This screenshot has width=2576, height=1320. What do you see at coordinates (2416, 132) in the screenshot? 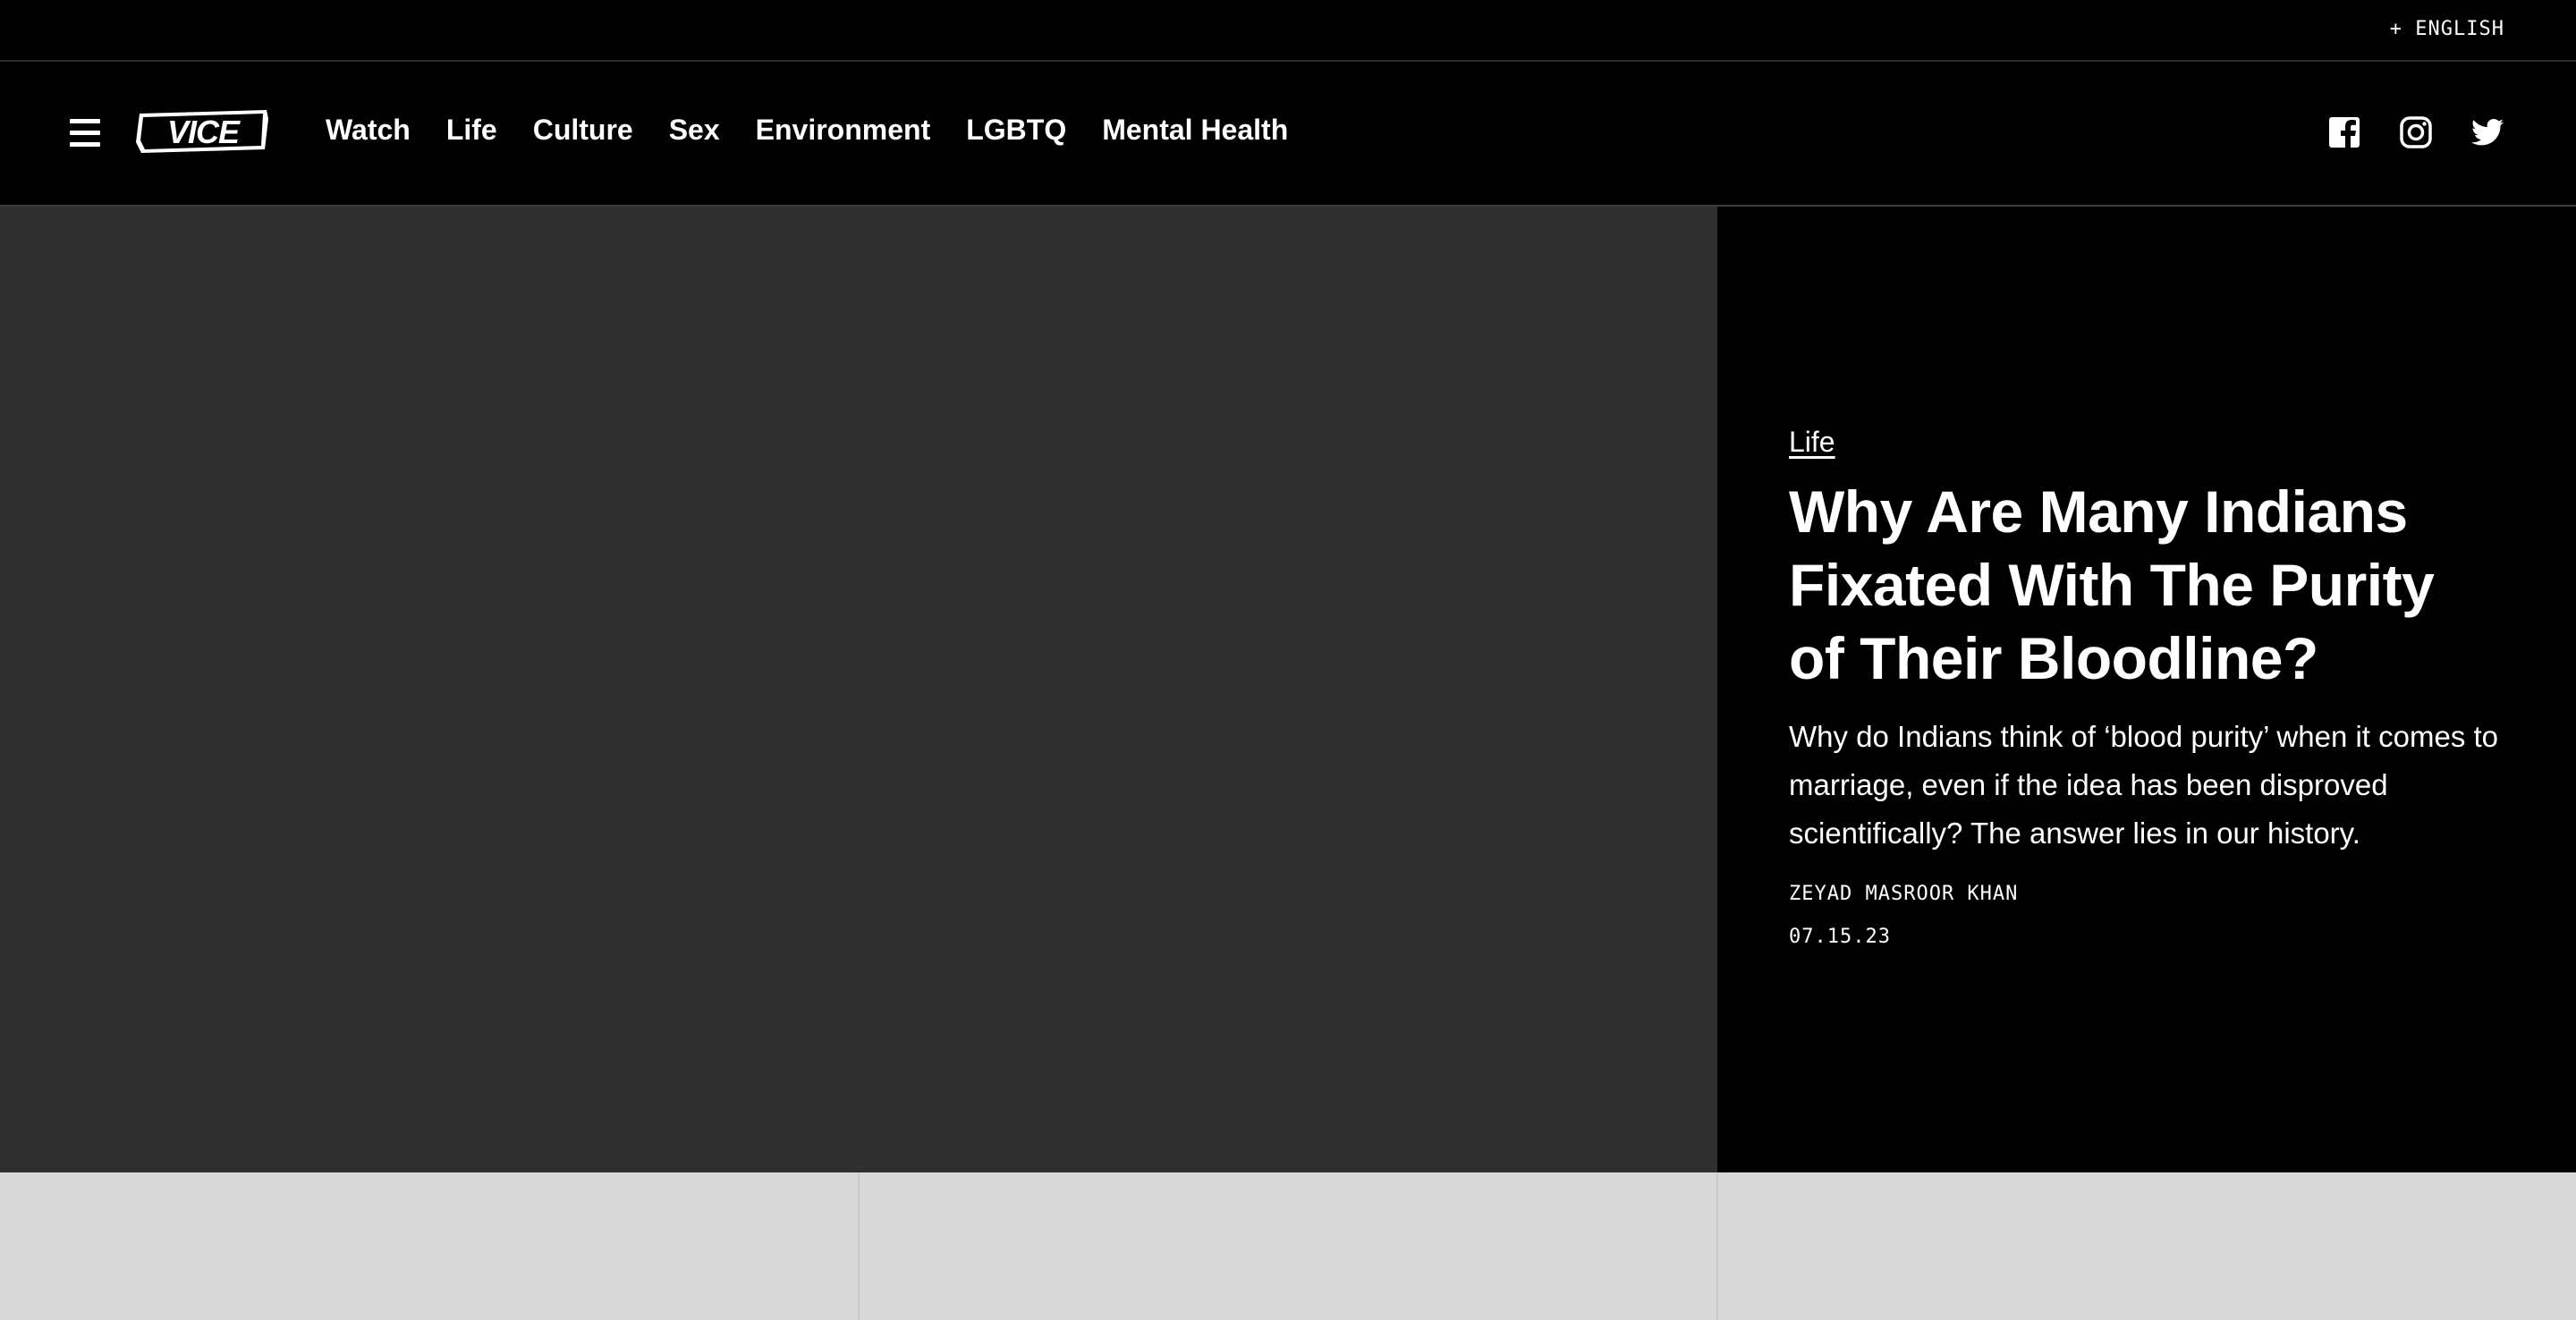
I see `instagram-icon` at bounding box center [2416, 132].